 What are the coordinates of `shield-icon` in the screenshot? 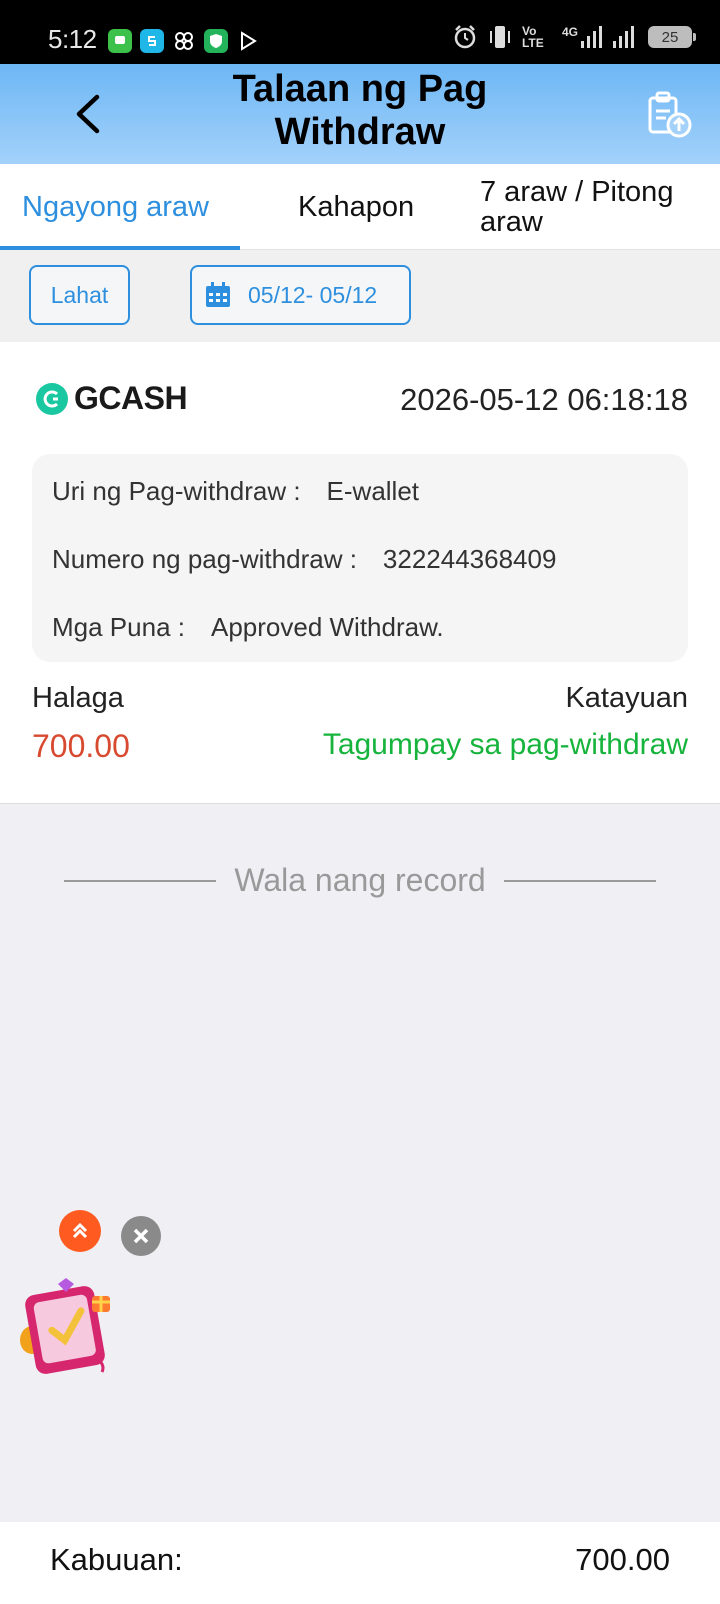 It's located at (216, 41).